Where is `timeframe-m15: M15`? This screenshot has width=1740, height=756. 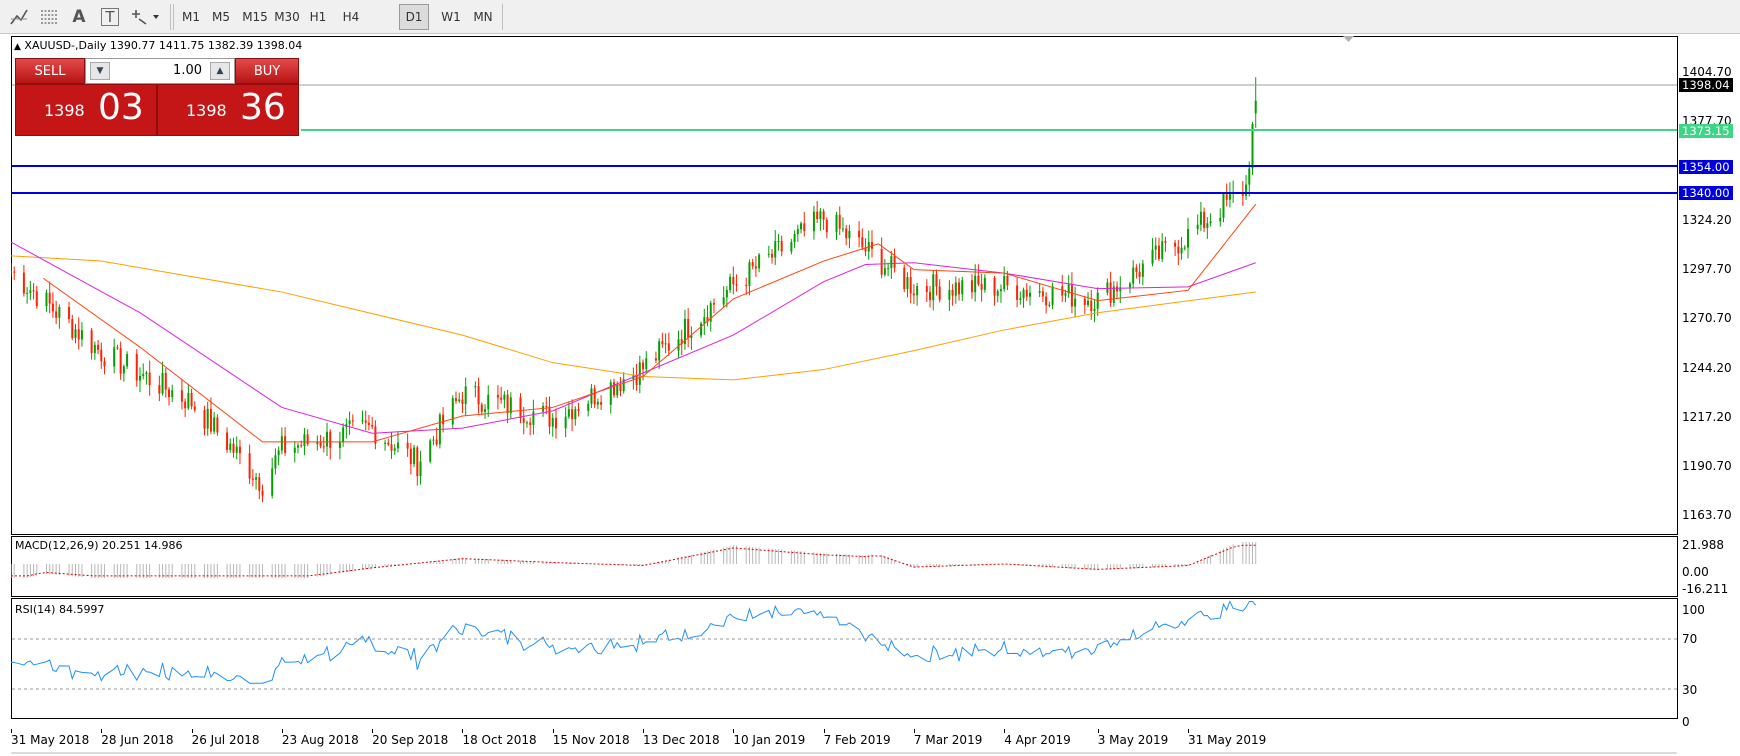
timeframe-m15: M15 is located at coordinates (255, 17).